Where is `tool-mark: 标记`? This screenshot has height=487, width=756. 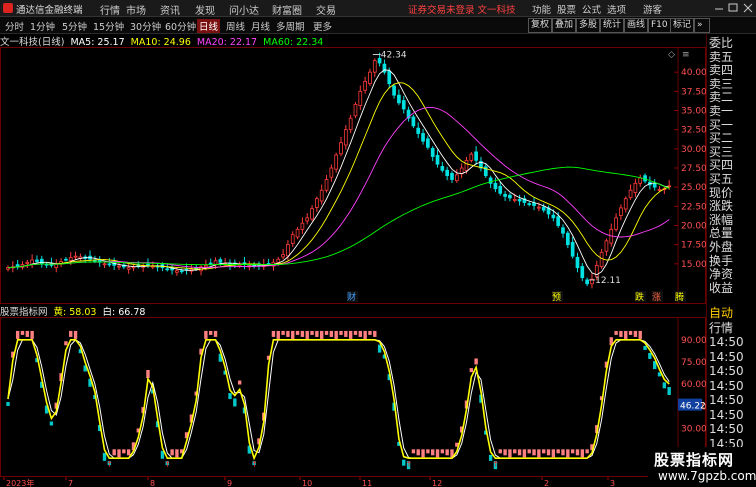 tool-mark: 标记 is located at coordinates (682, 25).